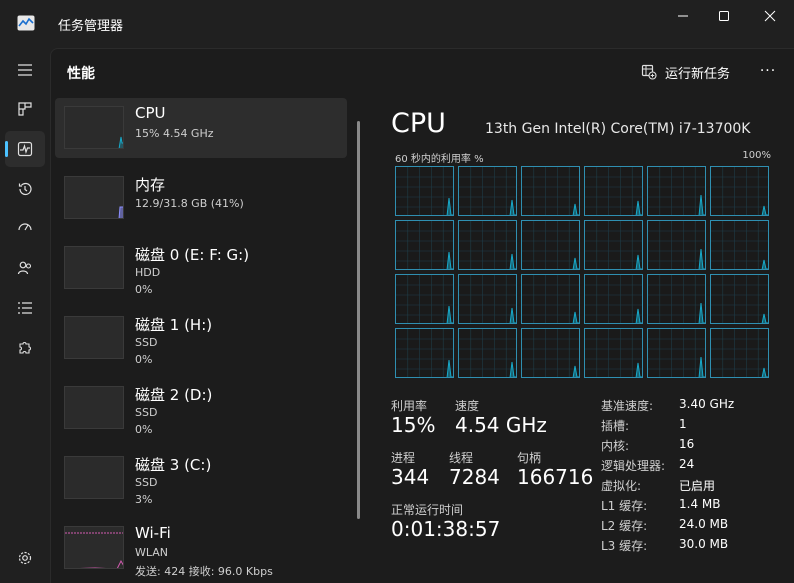 The height and width of the screenshot is (583, 794). Describe the element at coordinates (707, 404) in the screenshot. I see `spec-value: 3.40 GHz` at that location.